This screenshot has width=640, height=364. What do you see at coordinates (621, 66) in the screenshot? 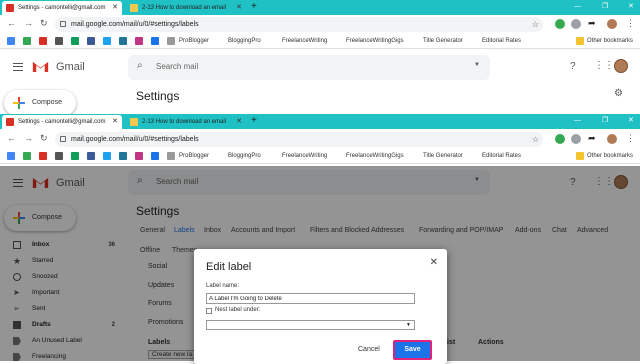
I see `account-avatar` at bounding box center [621, 66].